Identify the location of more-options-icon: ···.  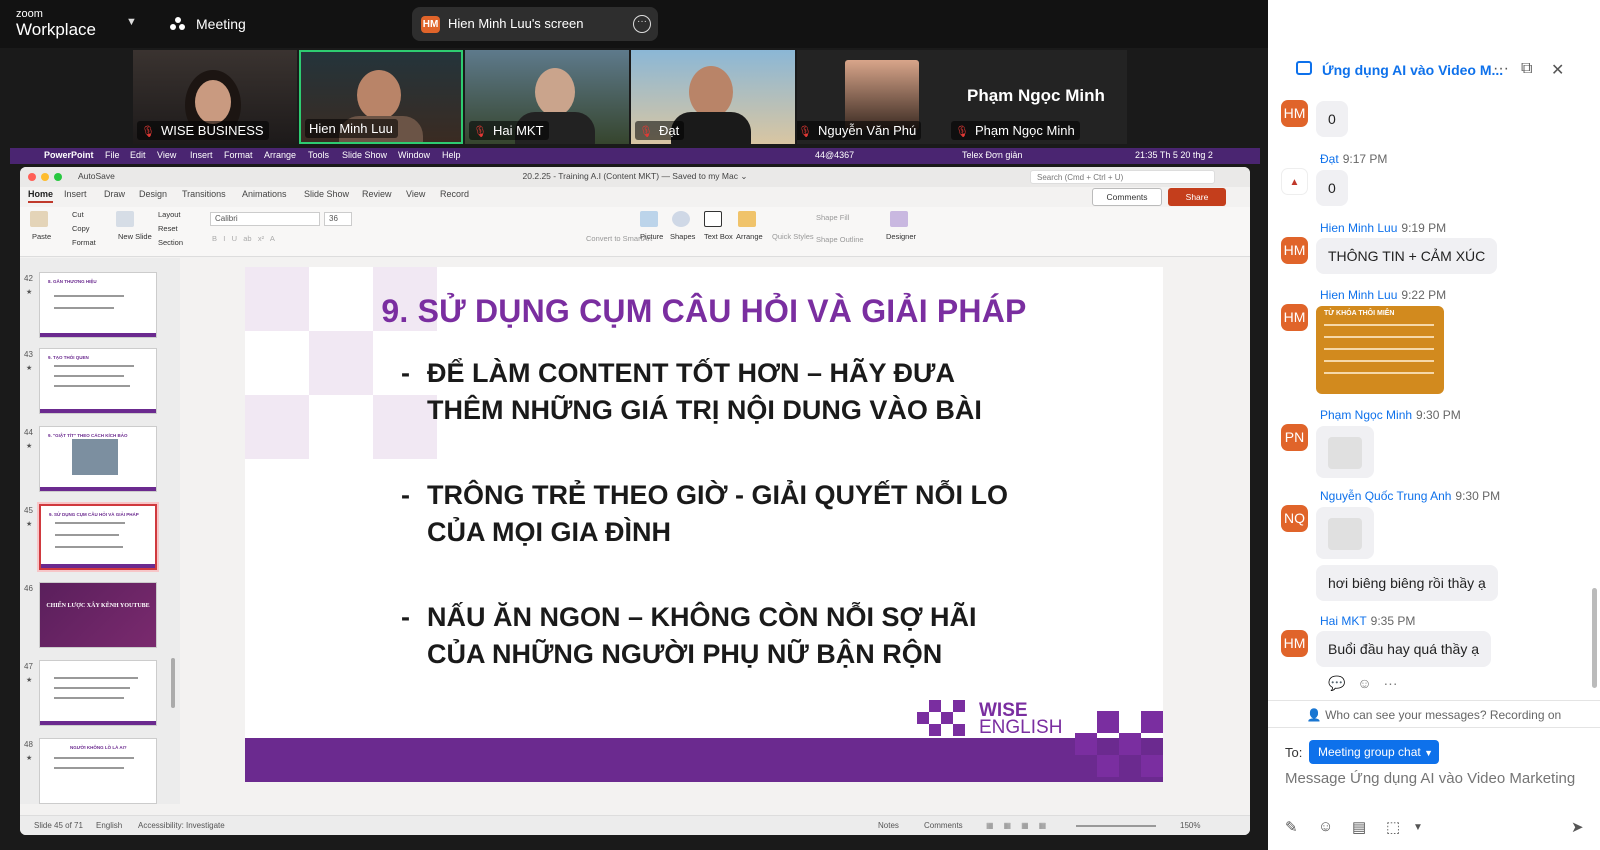
(642, 24).